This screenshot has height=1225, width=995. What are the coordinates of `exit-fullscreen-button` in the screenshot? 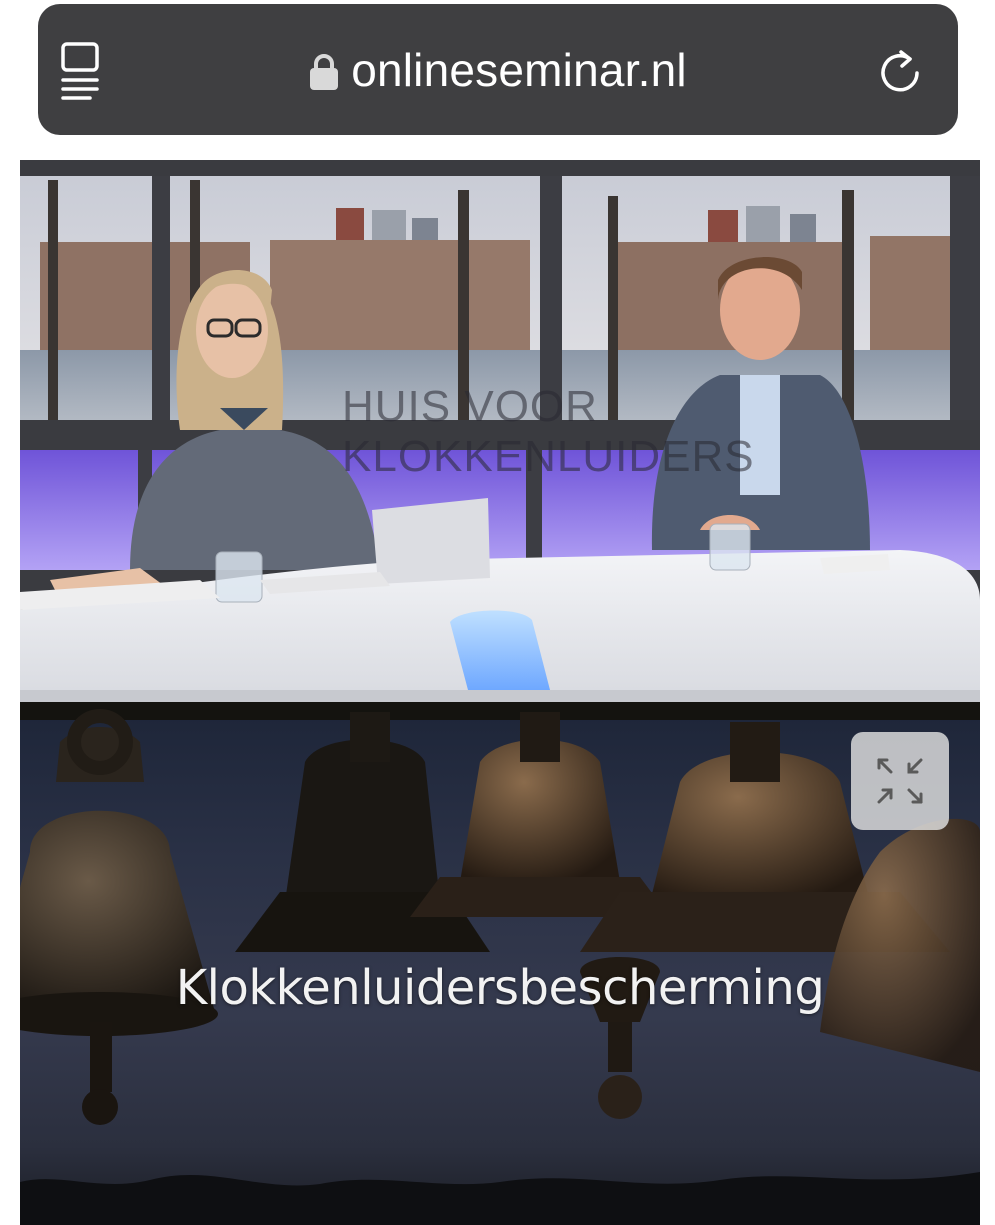 It's located at (900, 781).